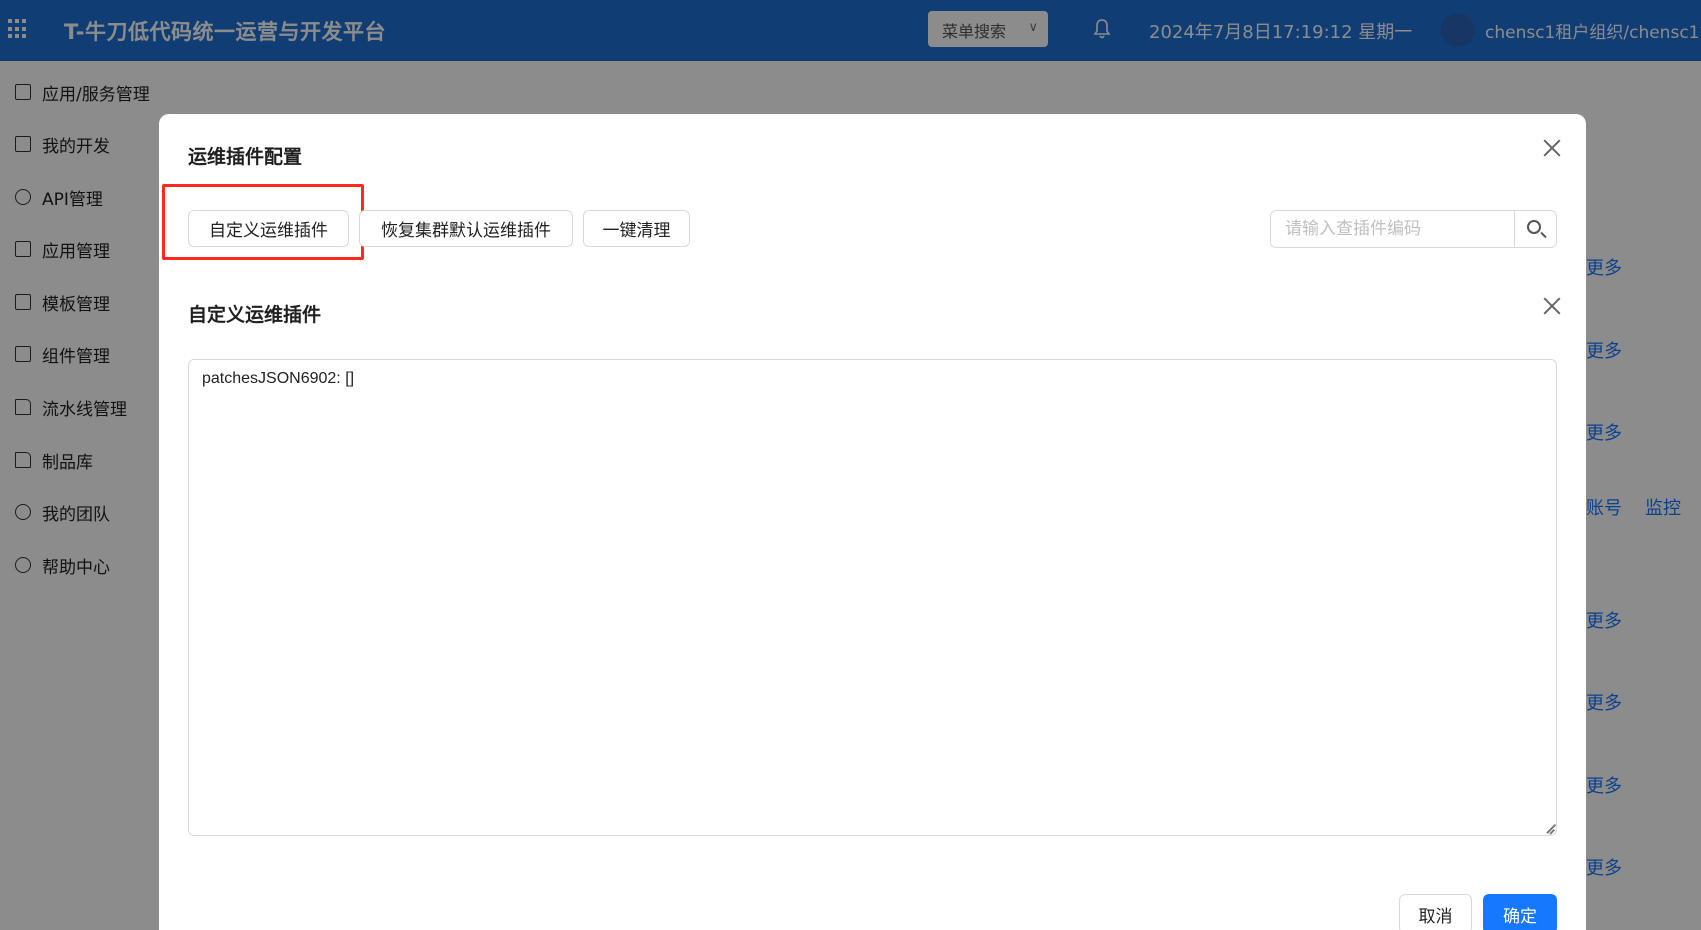  Describe the element at coordinates (1392, 229) in the screenshot. I see `plugin-search-input` at that location.